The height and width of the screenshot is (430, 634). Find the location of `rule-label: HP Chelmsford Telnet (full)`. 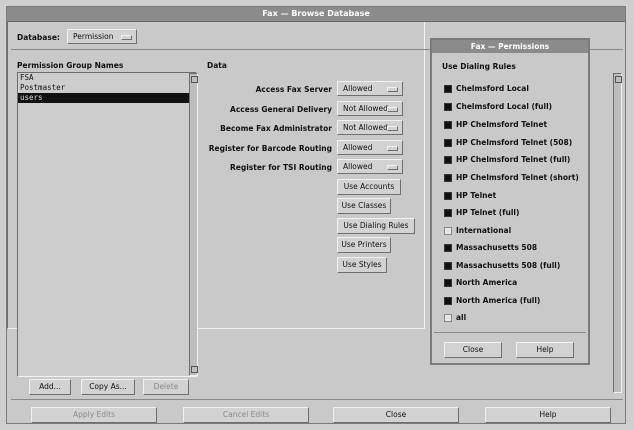

rule-label: HP Chelmsford Telnet (full) is located at coordinates (513, 159).